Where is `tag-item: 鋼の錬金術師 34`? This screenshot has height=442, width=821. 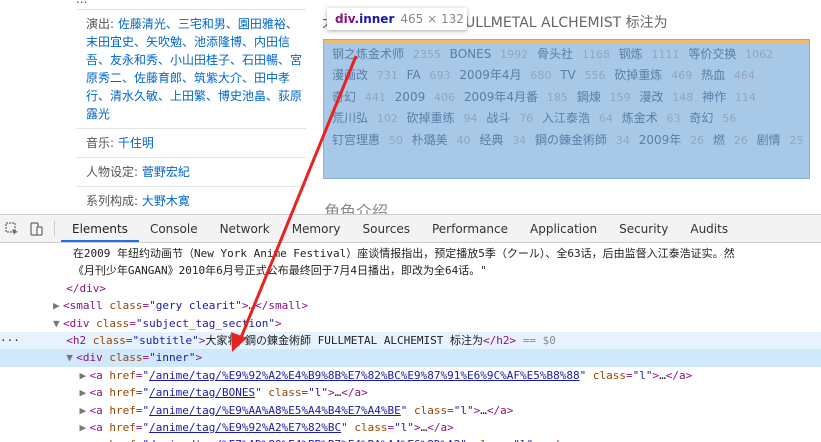 tag-item: 鋼の錬金術師 34 is located at coordinates (582, 140).